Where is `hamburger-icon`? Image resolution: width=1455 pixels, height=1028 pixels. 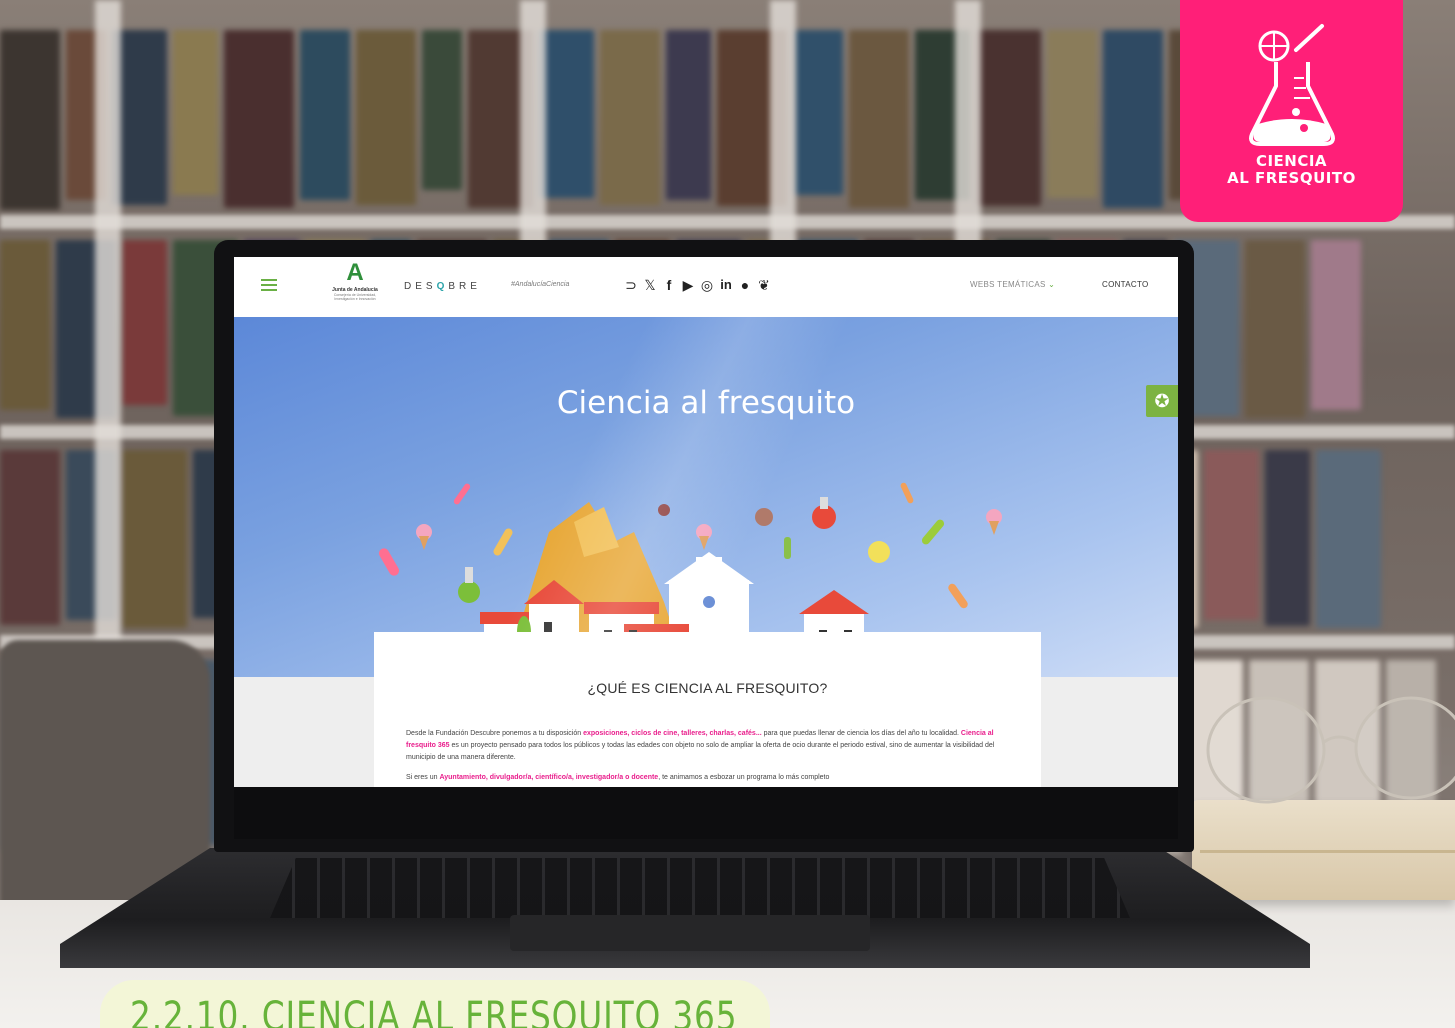
hamburger-icon is located at coordinates (269, 285).